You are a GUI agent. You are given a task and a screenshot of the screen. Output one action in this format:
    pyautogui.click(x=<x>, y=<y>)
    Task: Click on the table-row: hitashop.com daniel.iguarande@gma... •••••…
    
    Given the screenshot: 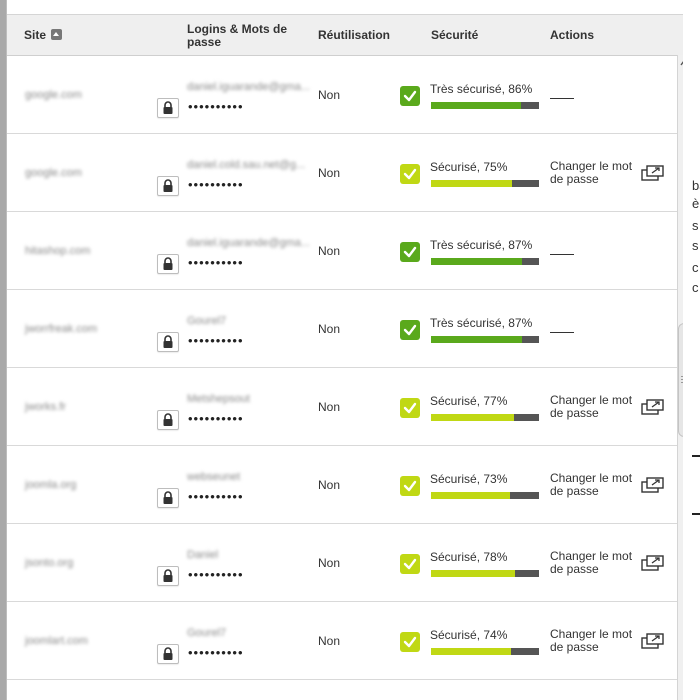 What is the action you would take?
    pyautogui.click(x=342, y=251)
    